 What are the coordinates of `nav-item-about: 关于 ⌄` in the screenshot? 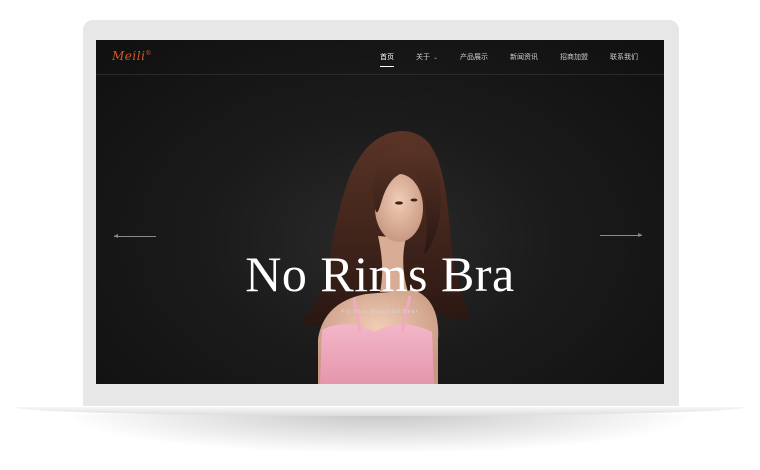 It's located at (427, 57).